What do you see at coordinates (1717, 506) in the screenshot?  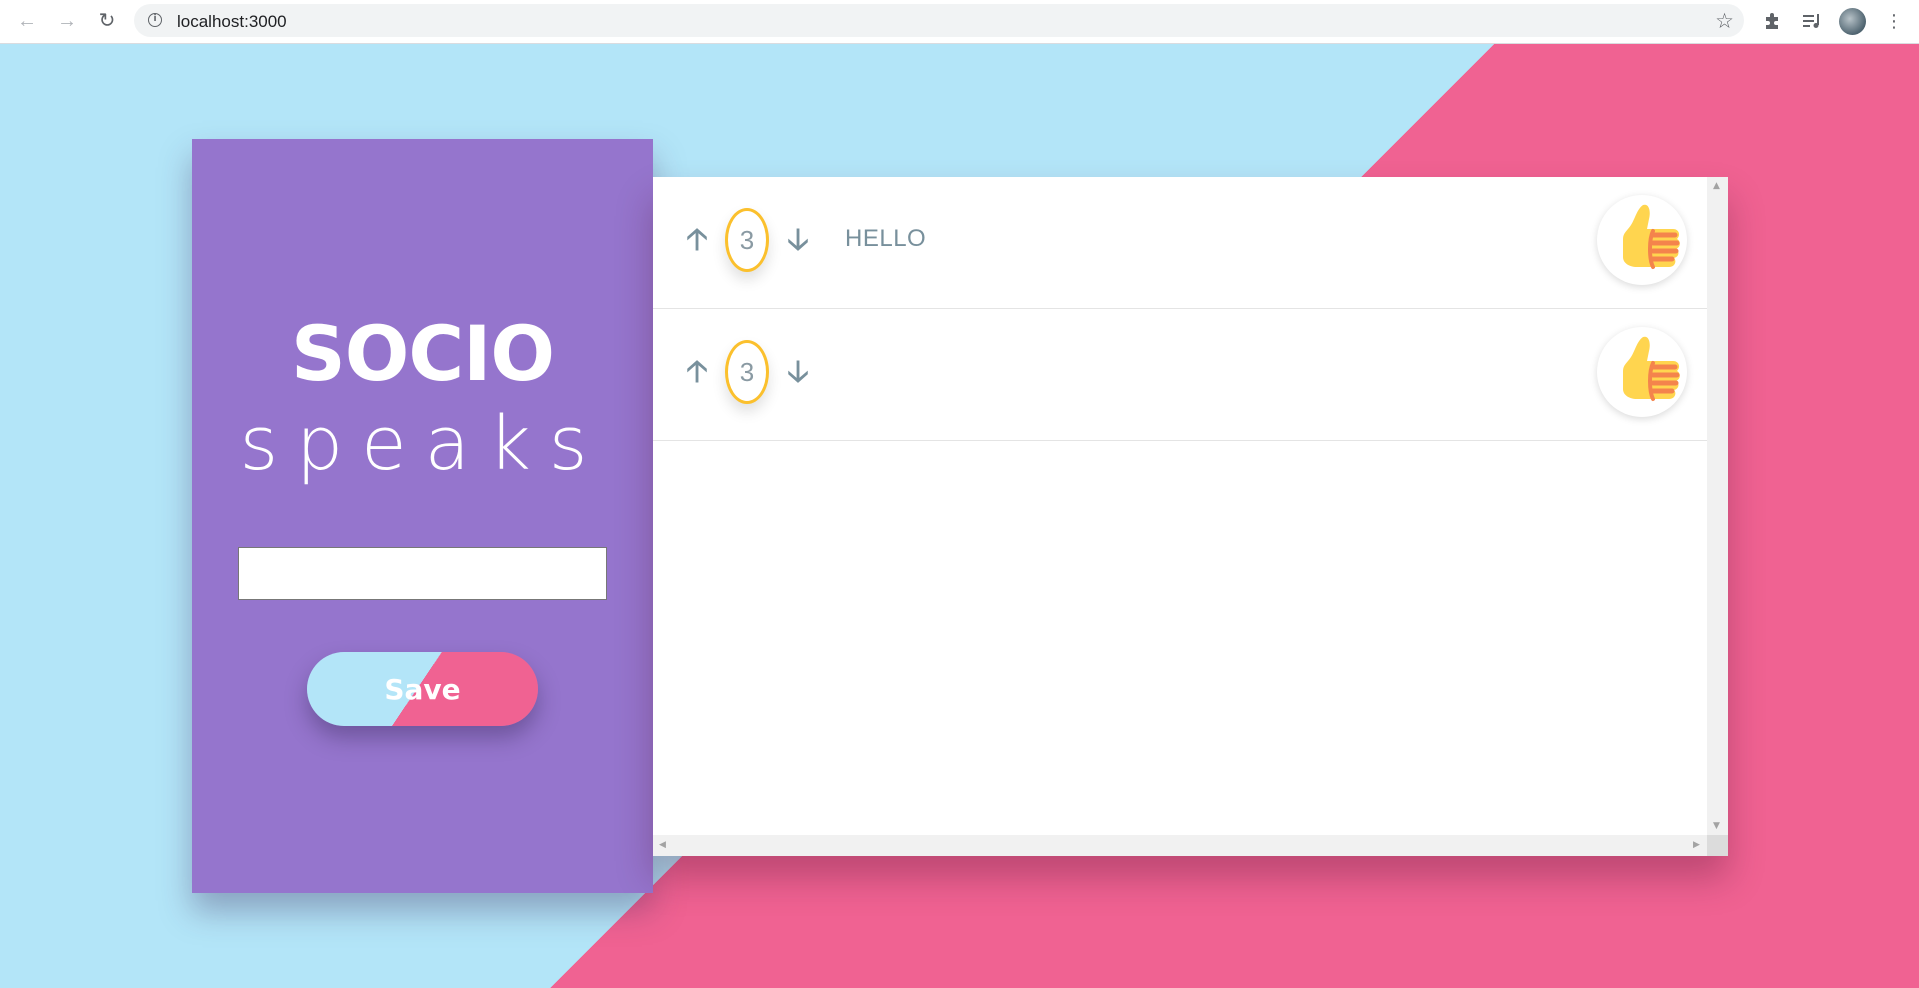 I see `vertical-scrollbar: ▲ ▼` at bounding box center [1717, 506].